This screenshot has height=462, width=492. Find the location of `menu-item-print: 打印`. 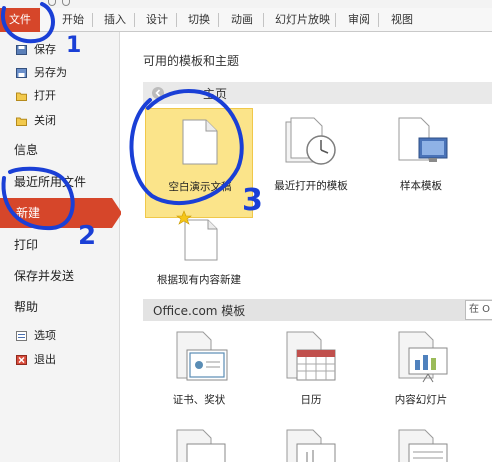

menu-item-print: 打印 is located at coordinates (26, 245).